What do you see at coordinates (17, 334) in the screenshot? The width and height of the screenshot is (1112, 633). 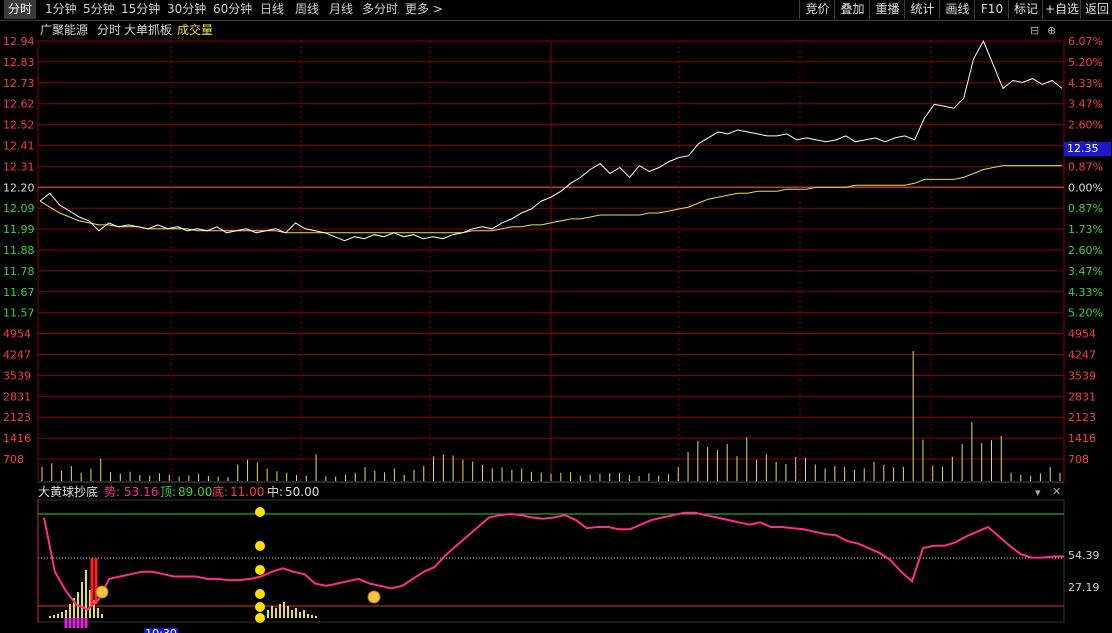 I see `volume-tick-label: 4954` at bounding box center [17, 334].